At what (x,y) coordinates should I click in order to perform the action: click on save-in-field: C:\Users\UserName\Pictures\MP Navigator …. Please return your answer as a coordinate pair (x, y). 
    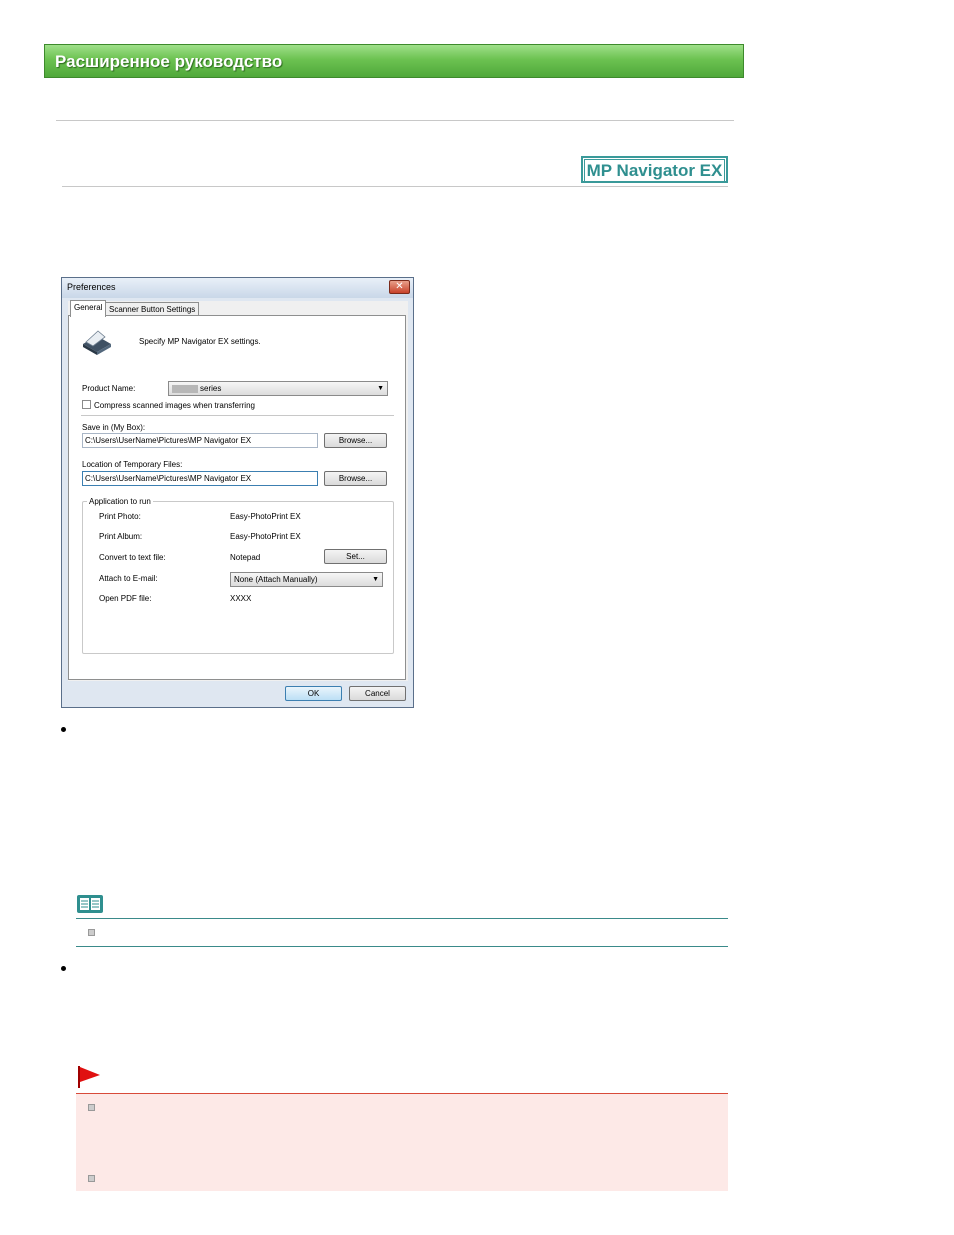
    Looking at the image, I should click on (200, 440).